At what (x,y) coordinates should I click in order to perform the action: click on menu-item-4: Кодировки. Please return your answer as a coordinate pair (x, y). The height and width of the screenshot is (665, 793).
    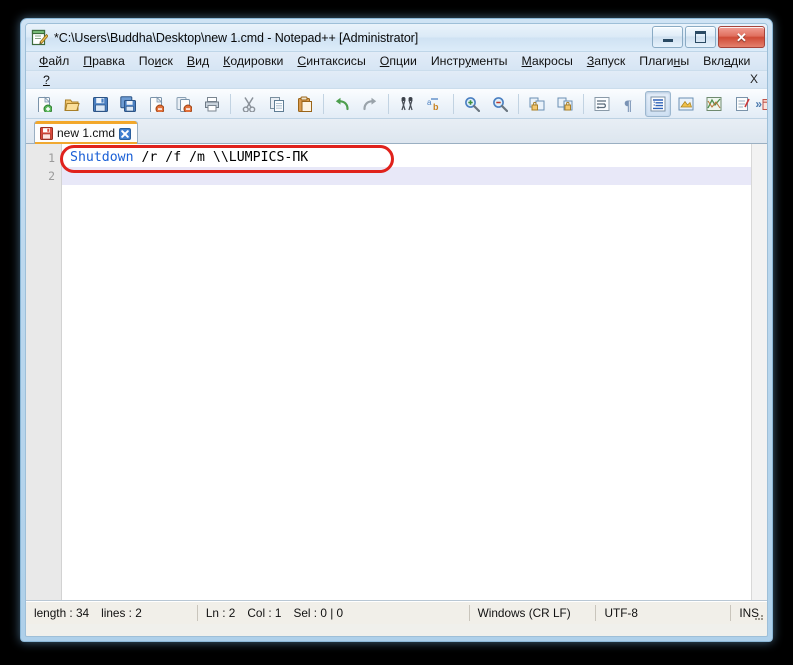
    Looking at the image, I should click on (253, 61).